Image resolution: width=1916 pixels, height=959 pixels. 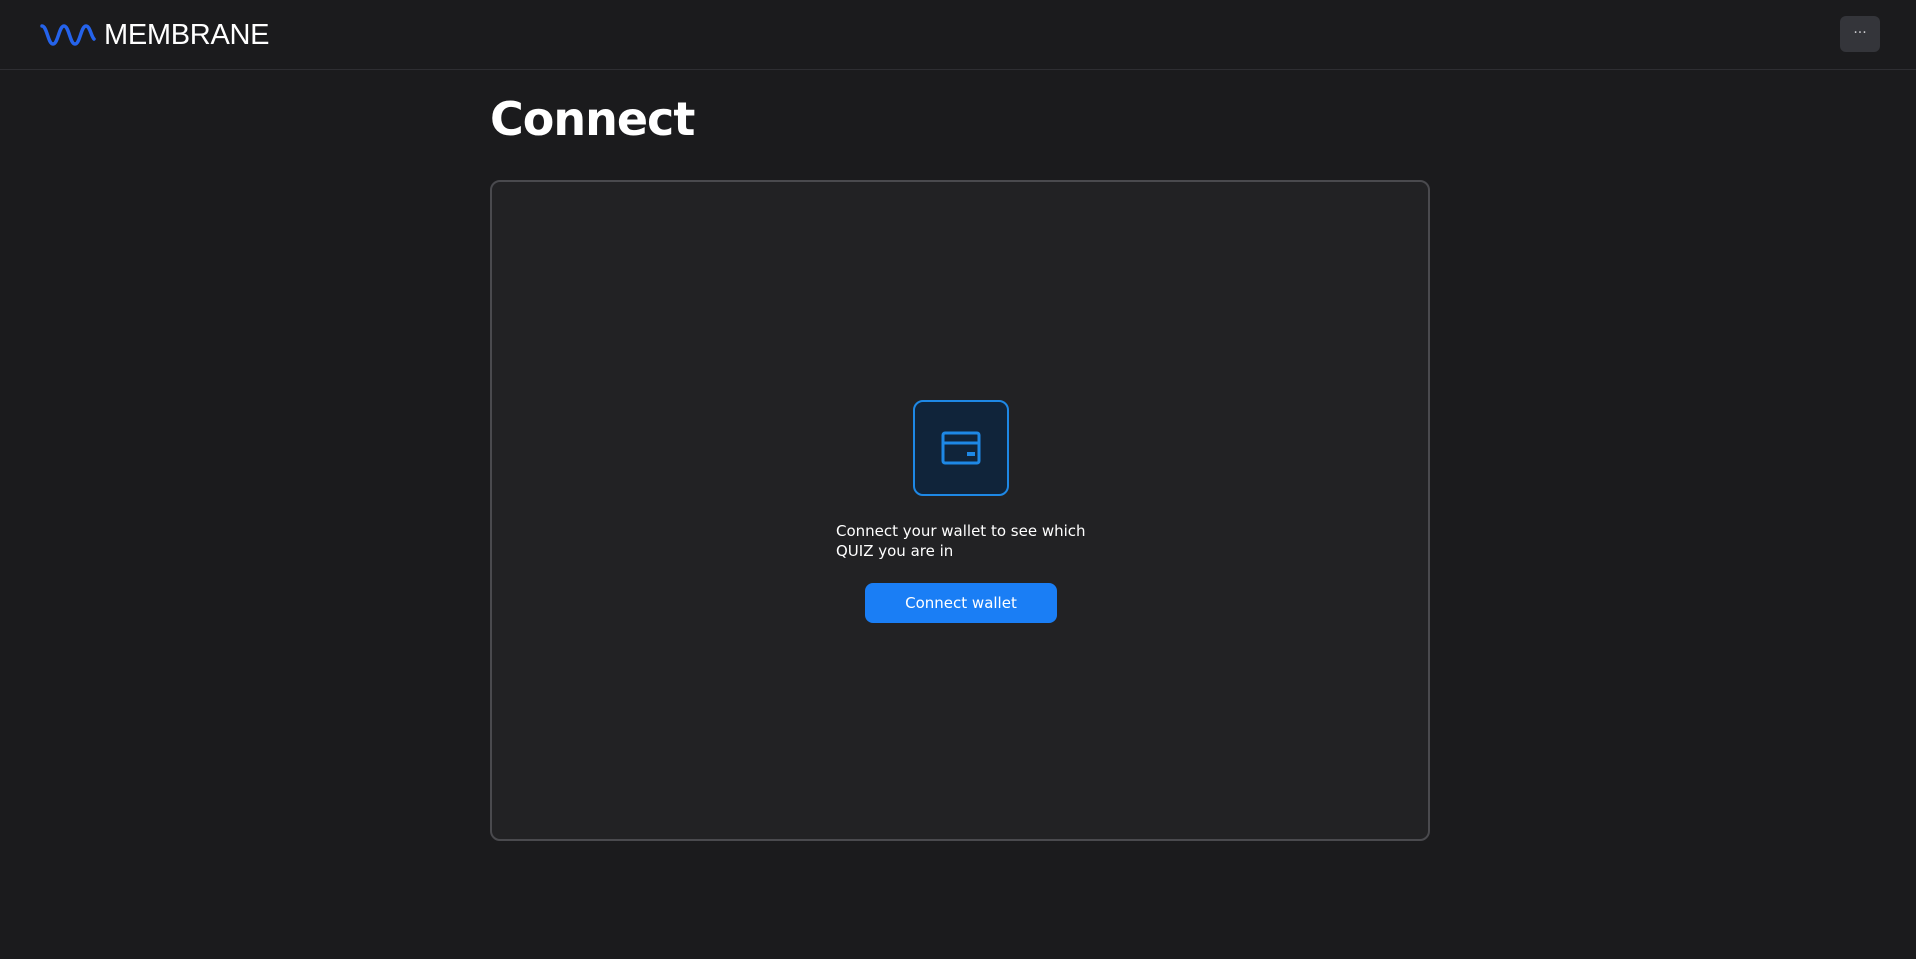 What do you see at coordinates (592, 119) in the screenshot?
I see `page-title: Connect` at bounding box center [592, 119].